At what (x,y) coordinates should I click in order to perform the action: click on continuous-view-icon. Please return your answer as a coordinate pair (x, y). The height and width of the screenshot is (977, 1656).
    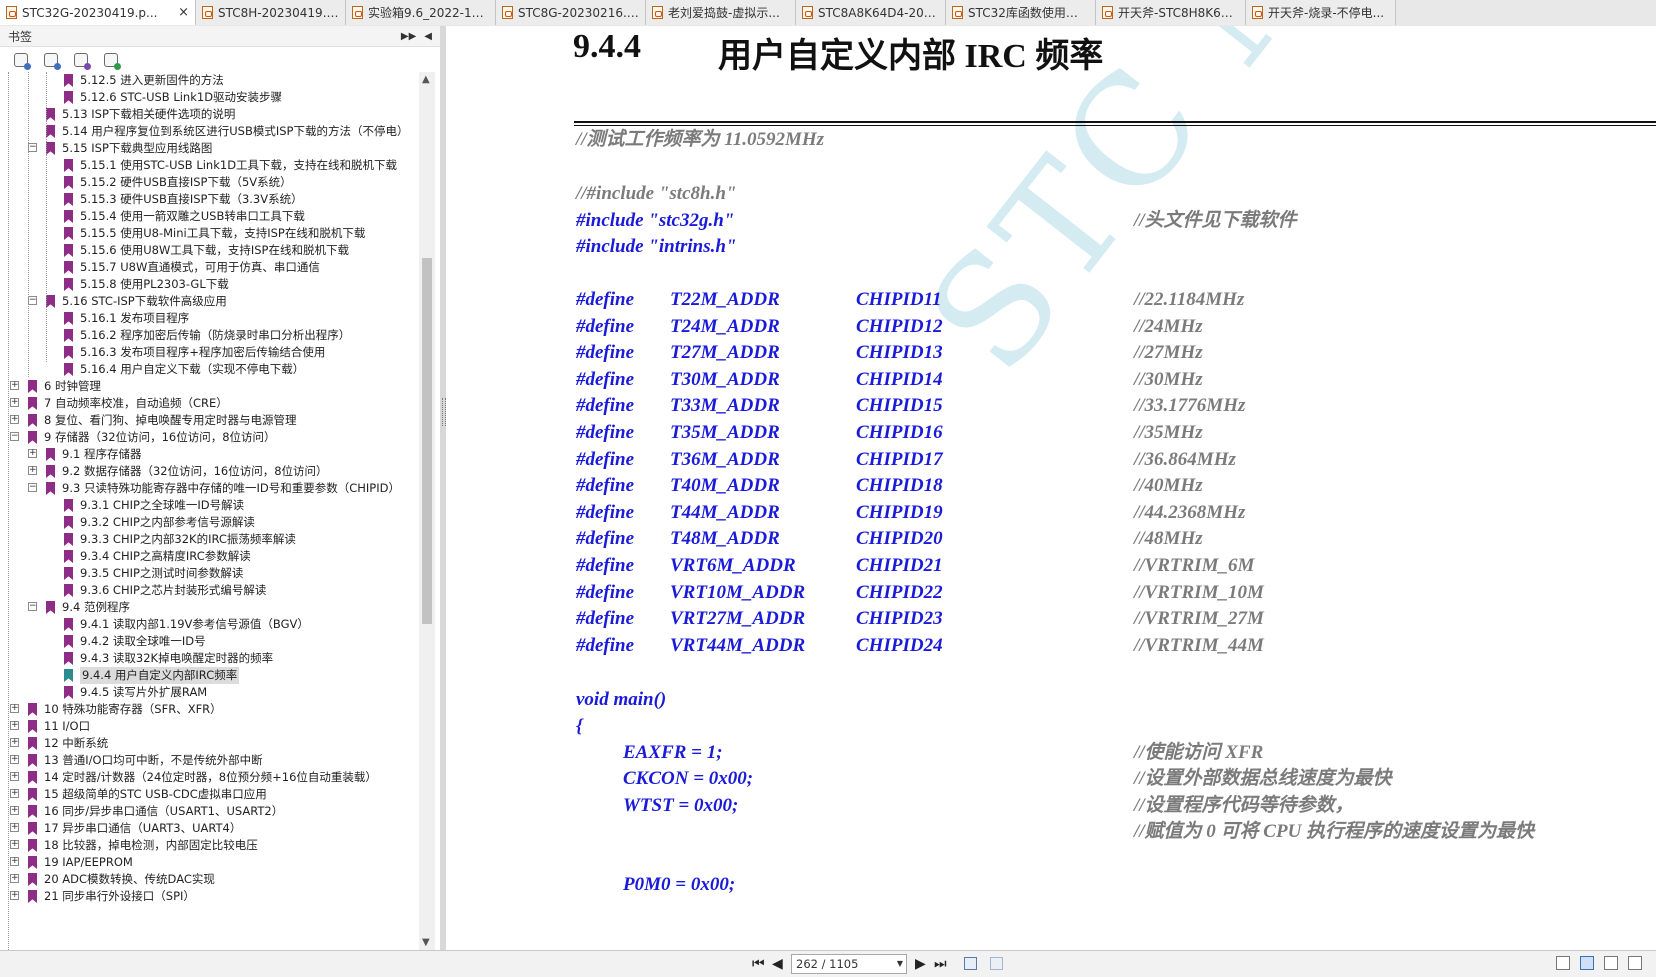
    Looking at the image, I should click on (1587, 963).